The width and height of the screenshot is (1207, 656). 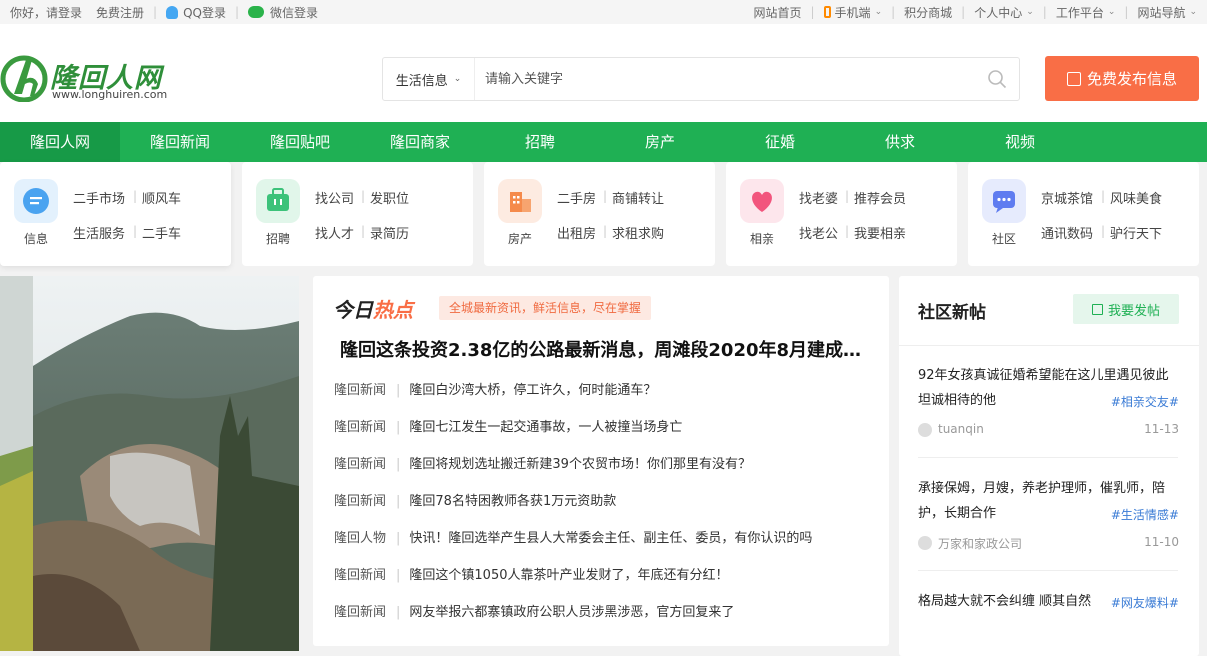 What do you see at coordinates (638, 232) in the screenshot?
I see `category-link: 求租求购` at bounding box center [638, 232].